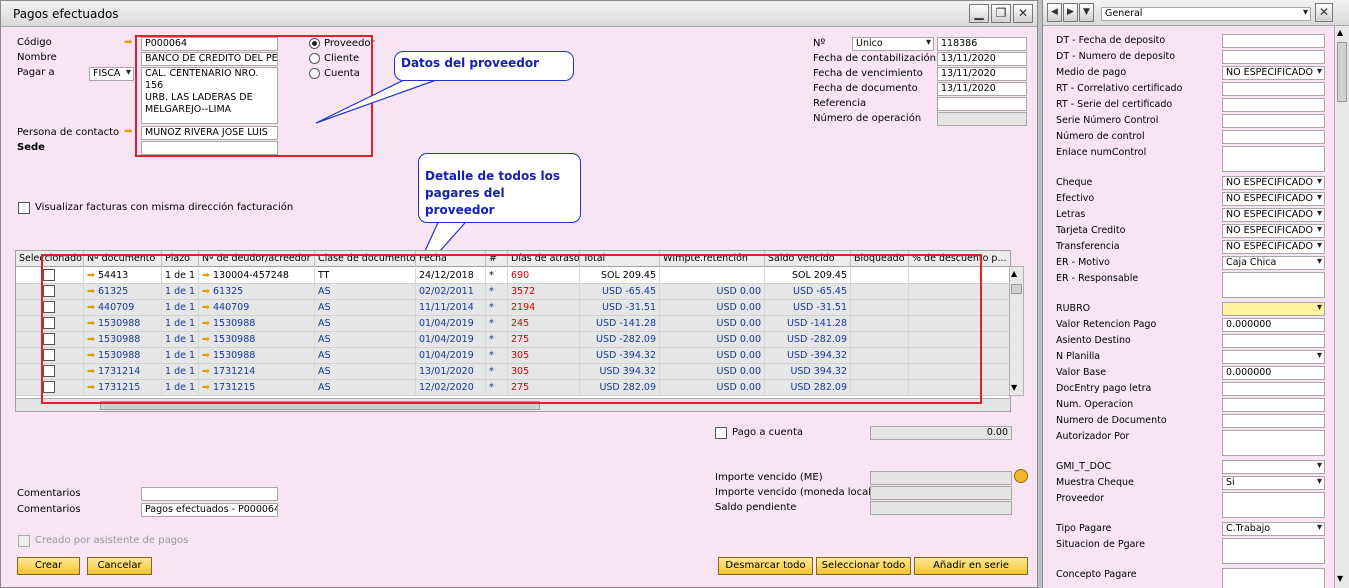 This screenshot has width=1349, height=588. Describe the element at coordinates (66, 14) in the screenshot. I see `window-title: Pagos efectuados` at that location.